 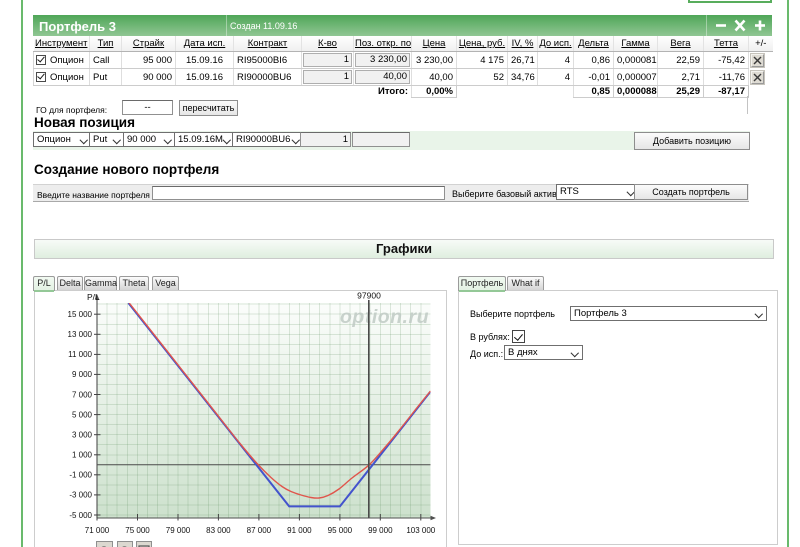 What do you see at coordinates (82, 374) in the screenshot?
I see `svg-text: 9 000` at bounding box center [82, 374].